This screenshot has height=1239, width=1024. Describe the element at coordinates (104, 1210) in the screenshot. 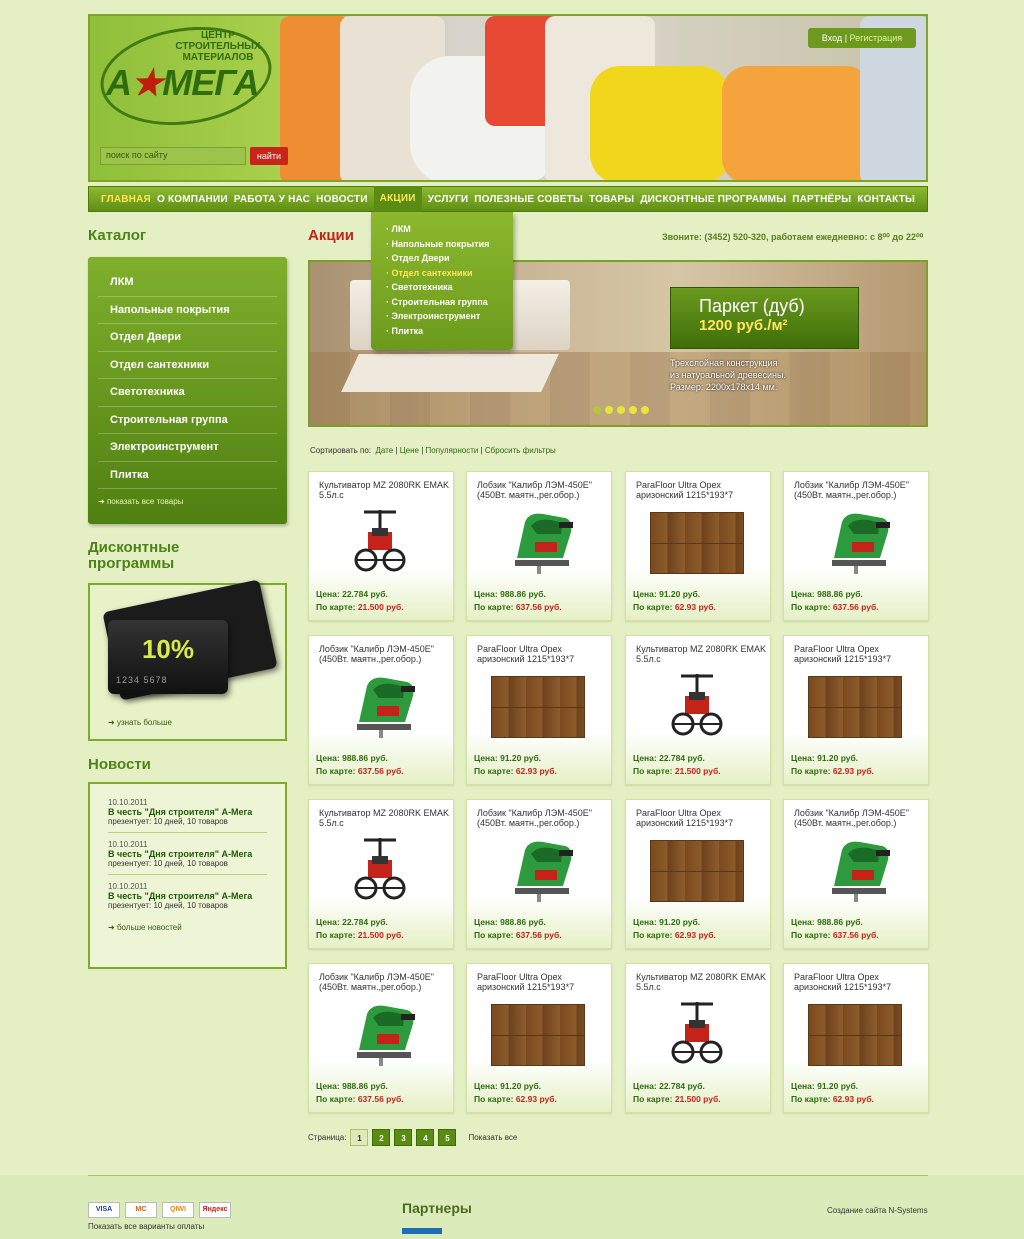

I see `visa-icon: VISA` at that location.